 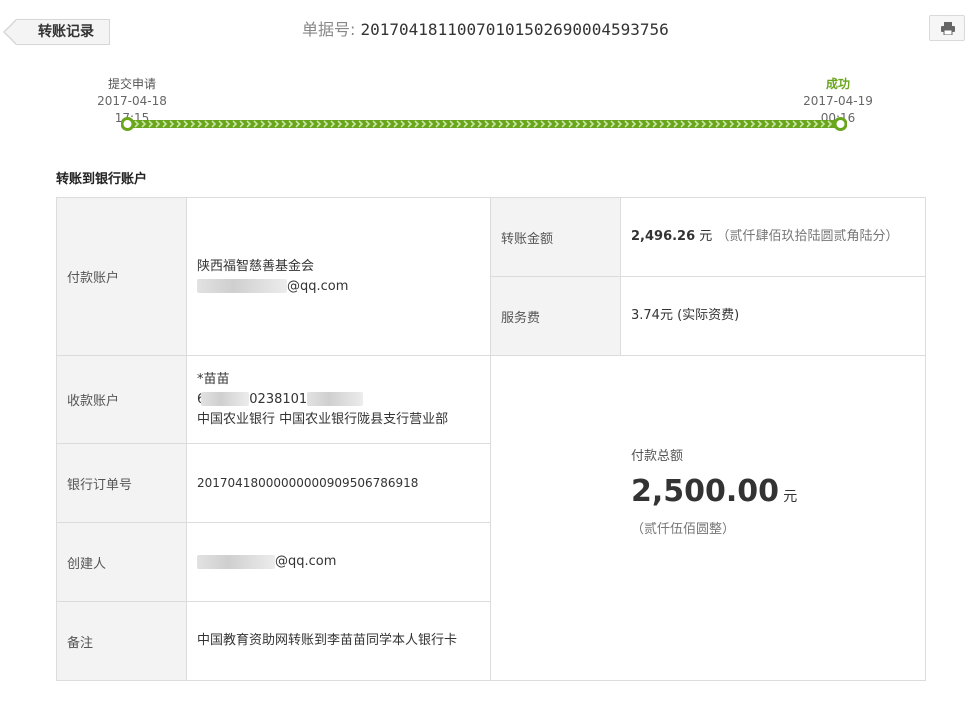 I want to click on printer-icon, so click(x=948, y=28).